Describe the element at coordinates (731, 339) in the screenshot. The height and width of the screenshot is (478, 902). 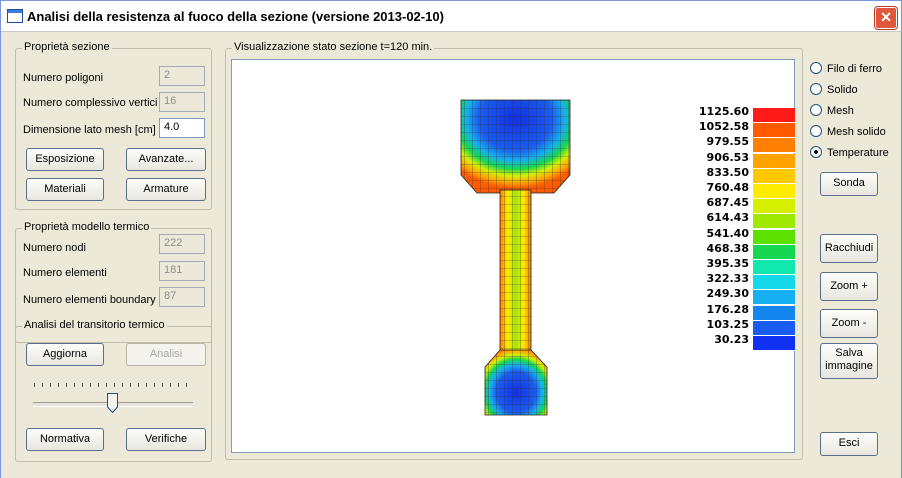
I see `scale-label: 30.23` at that location.